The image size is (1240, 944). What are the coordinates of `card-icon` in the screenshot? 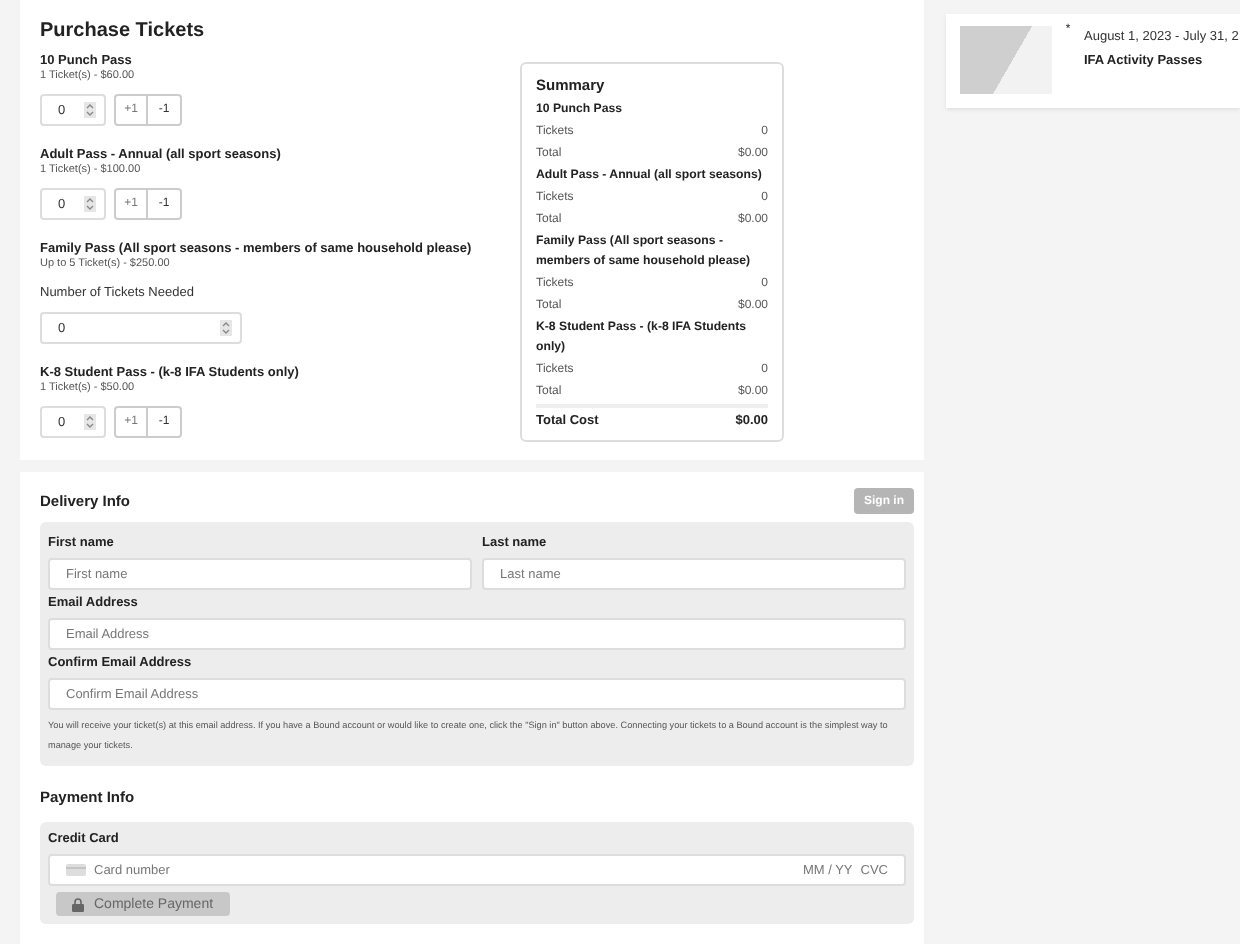 It's located at (76, 870).